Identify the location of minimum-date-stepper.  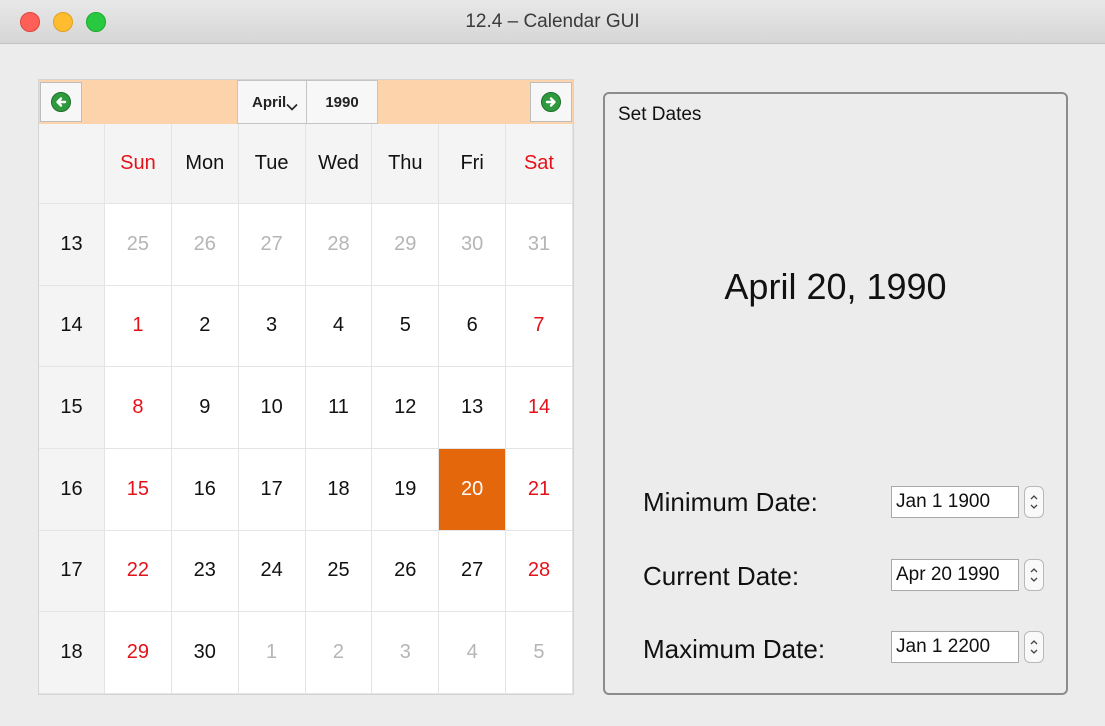
(1034, 502).